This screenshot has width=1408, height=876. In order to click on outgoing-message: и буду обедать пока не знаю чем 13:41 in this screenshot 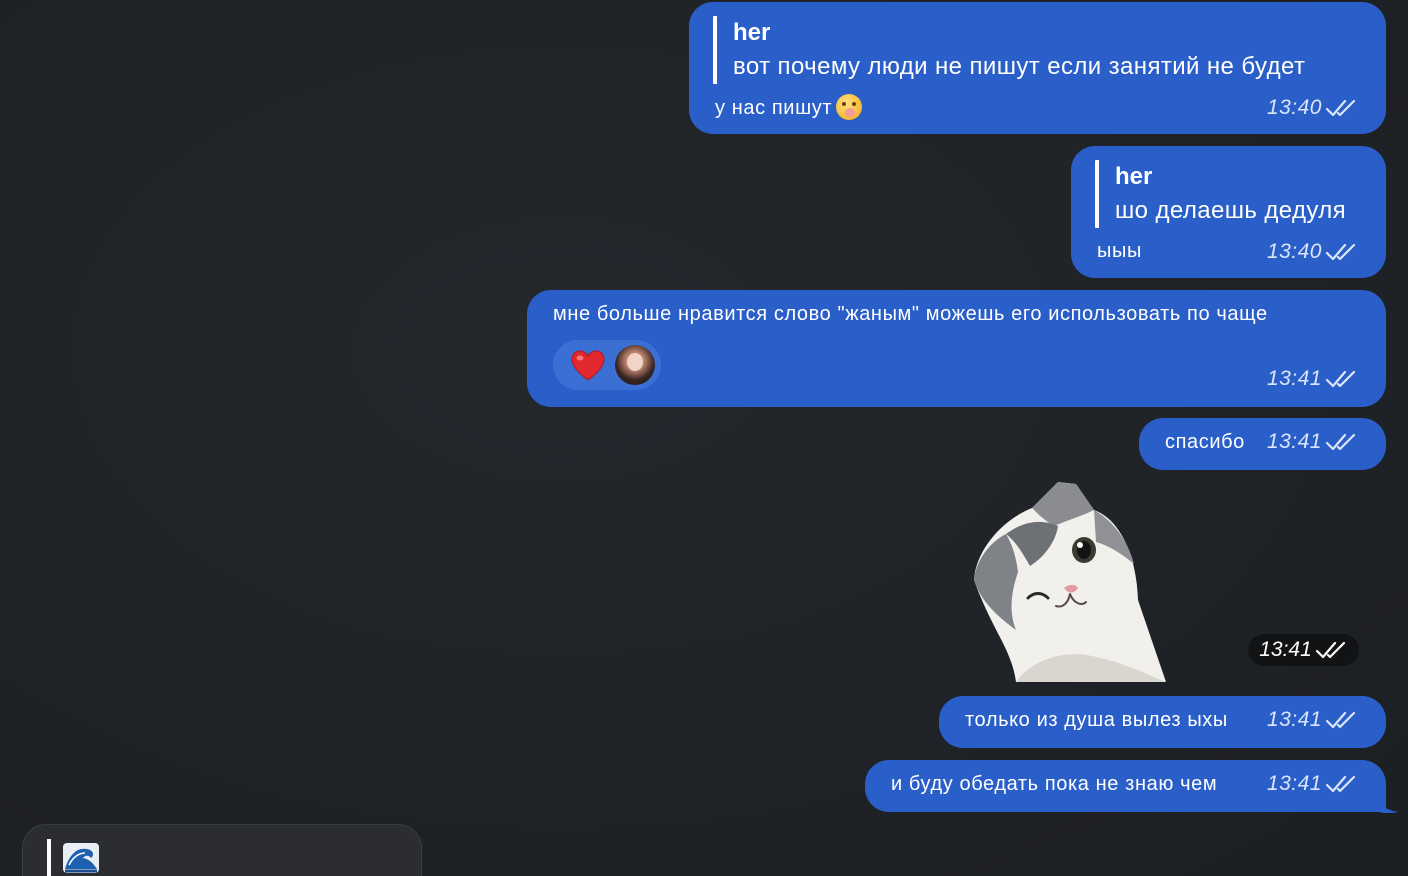, I will do `click(1125, 786)`.